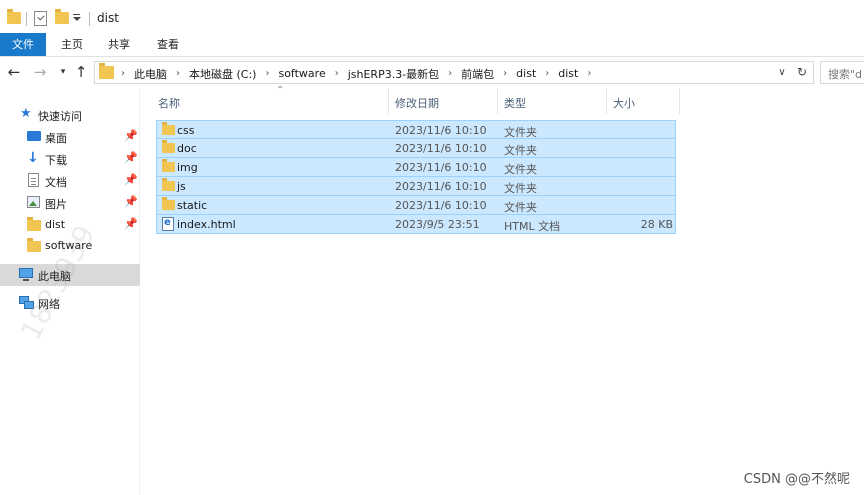  Describe the element at coordinates (26, 302) in the screenshot. I see `network-icon` at that location.